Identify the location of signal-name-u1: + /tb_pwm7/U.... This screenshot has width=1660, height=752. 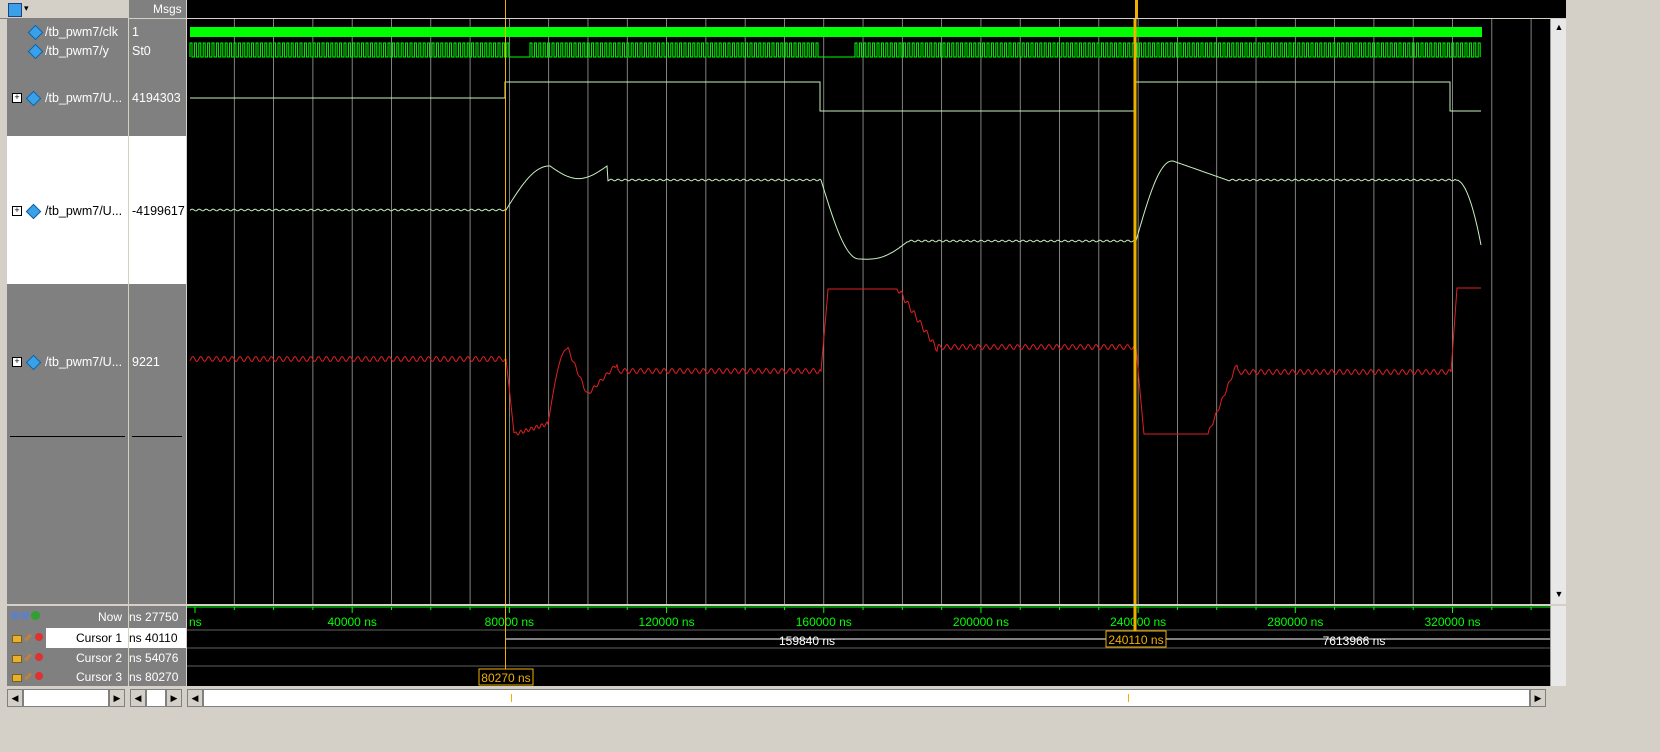
(67, 98).